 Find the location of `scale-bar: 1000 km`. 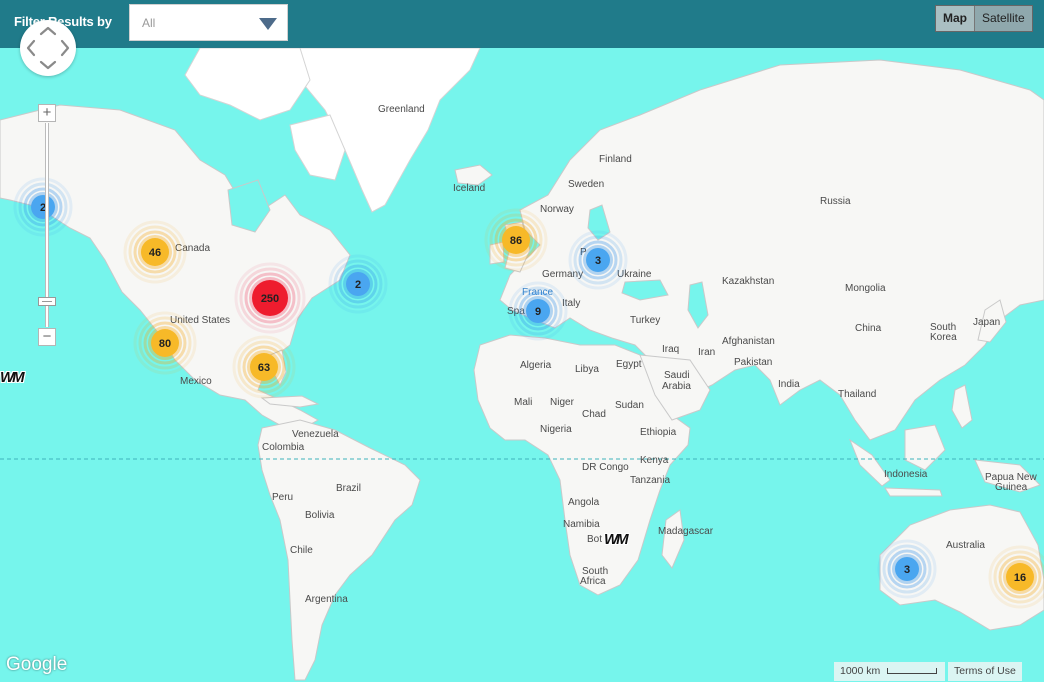

scale-bar: 1000 km is located at coordinates (889, 671).